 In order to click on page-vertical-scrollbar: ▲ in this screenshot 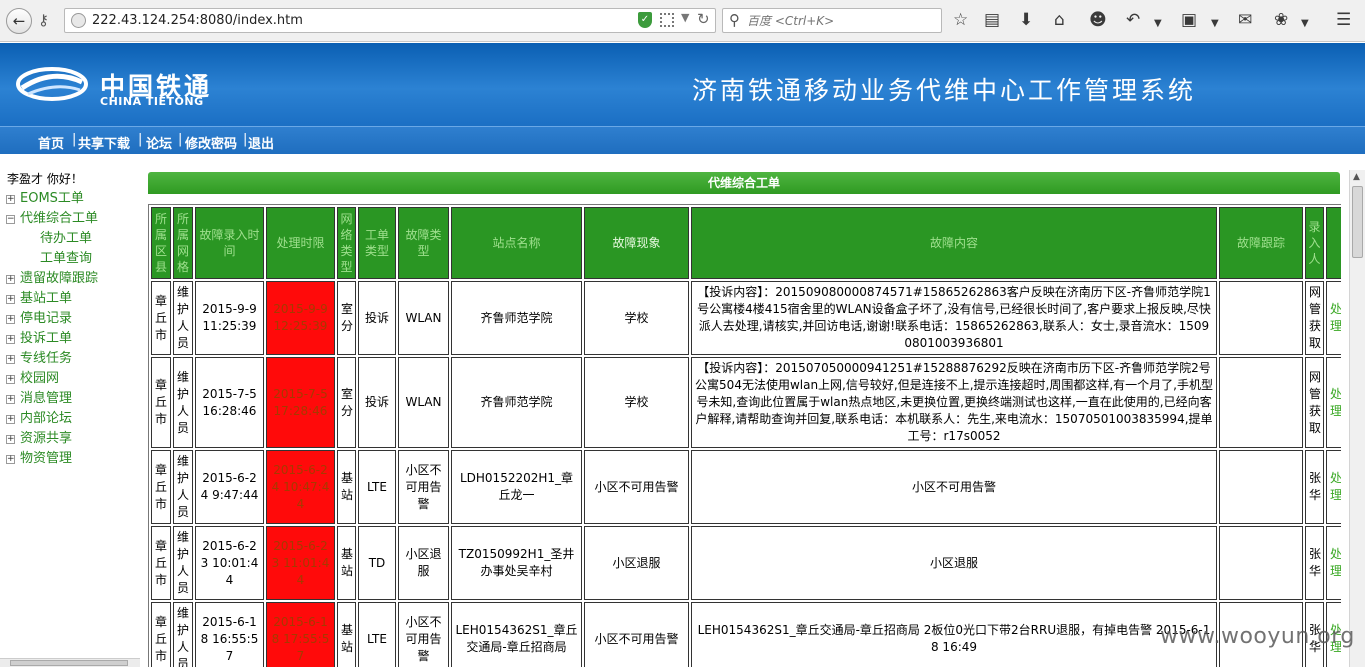, I will do `click(1357, 418)`.